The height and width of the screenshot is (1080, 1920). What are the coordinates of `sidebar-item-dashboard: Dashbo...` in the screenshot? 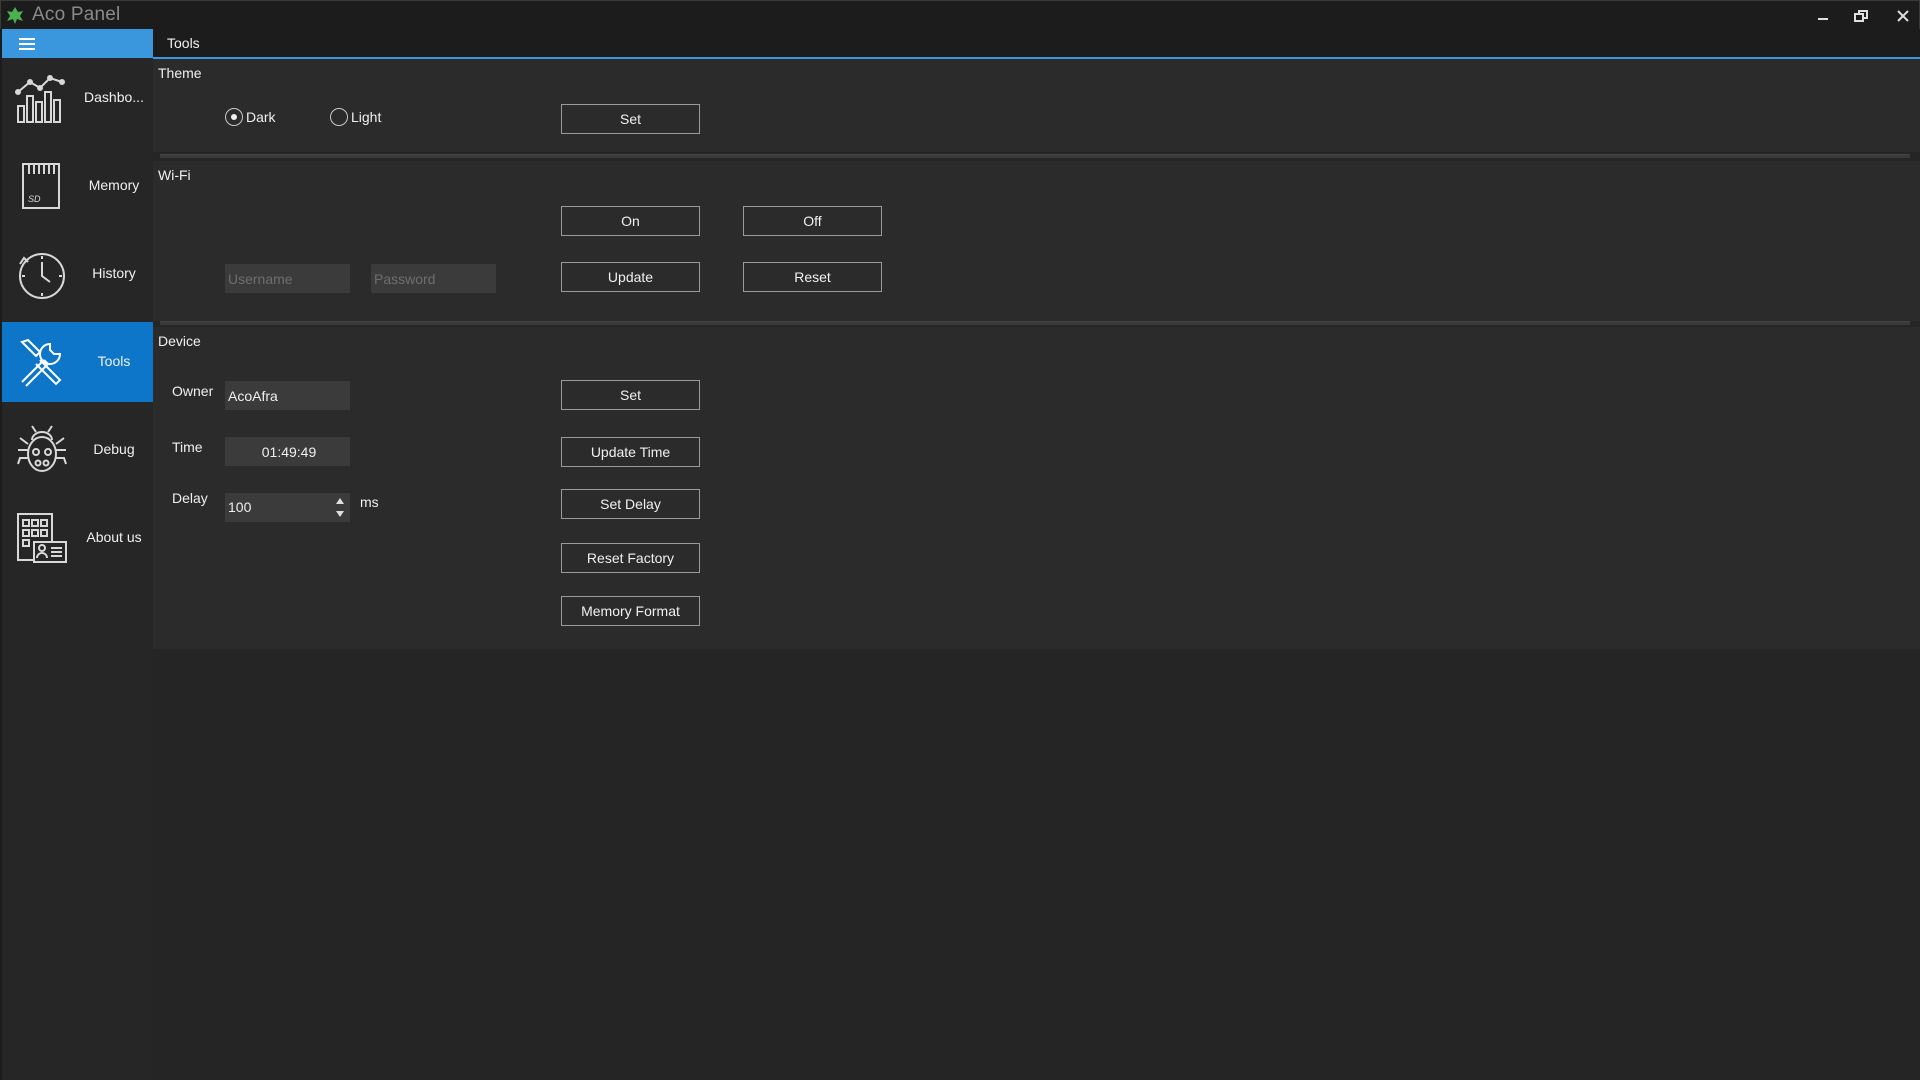 It's located at (77, 98).